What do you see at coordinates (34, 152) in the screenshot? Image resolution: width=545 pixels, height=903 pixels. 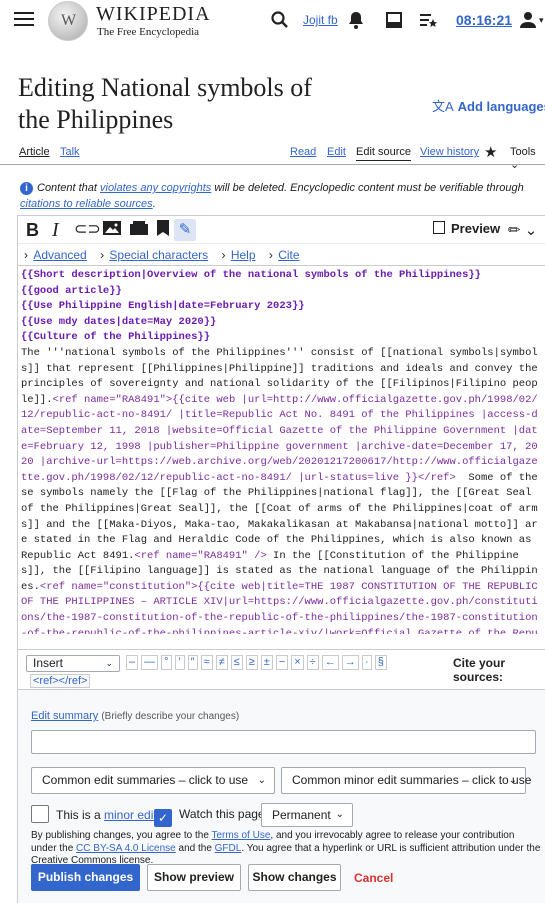 I see `tab-article: Article` at bounding box center [34, 152].